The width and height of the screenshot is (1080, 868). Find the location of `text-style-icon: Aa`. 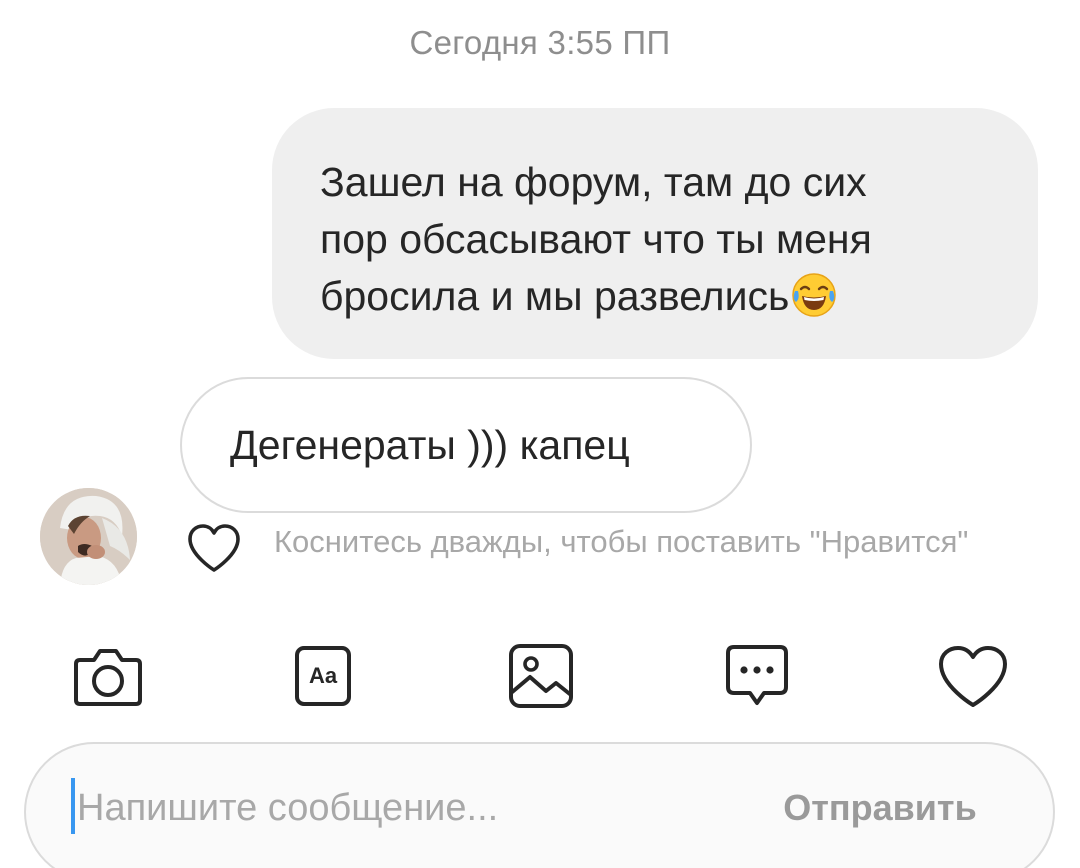

text-style-icon: Aa is located at coordinates (323, 676).